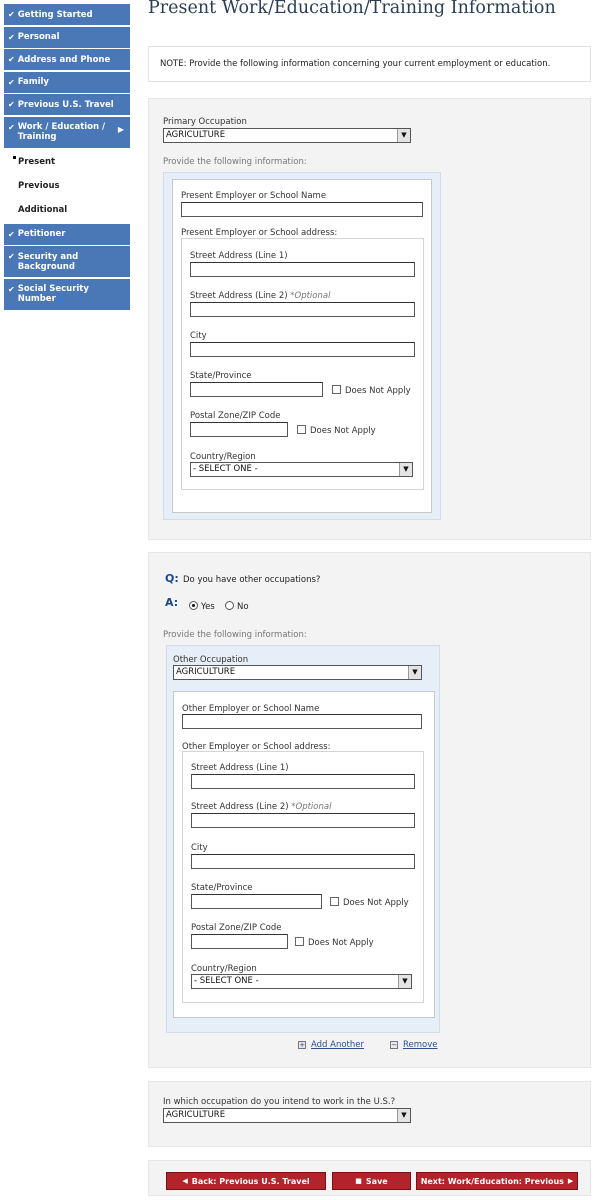  What do you see at coordinates (420, 1045) in the screenshot?
I see `remove-link: Remove` at bounding box center [420, 1045].